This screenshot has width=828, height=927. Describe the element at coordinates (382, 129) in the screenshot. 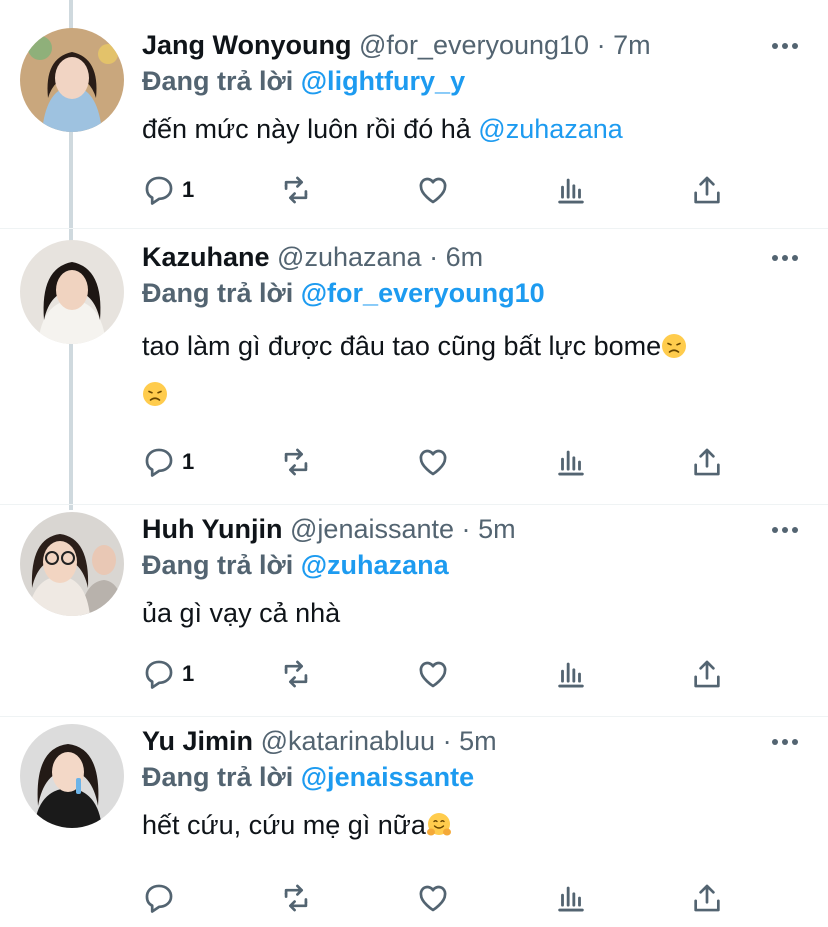

I see `tweet-text: đến mức này luôn rồi đó hả @zuhazana` at that location.